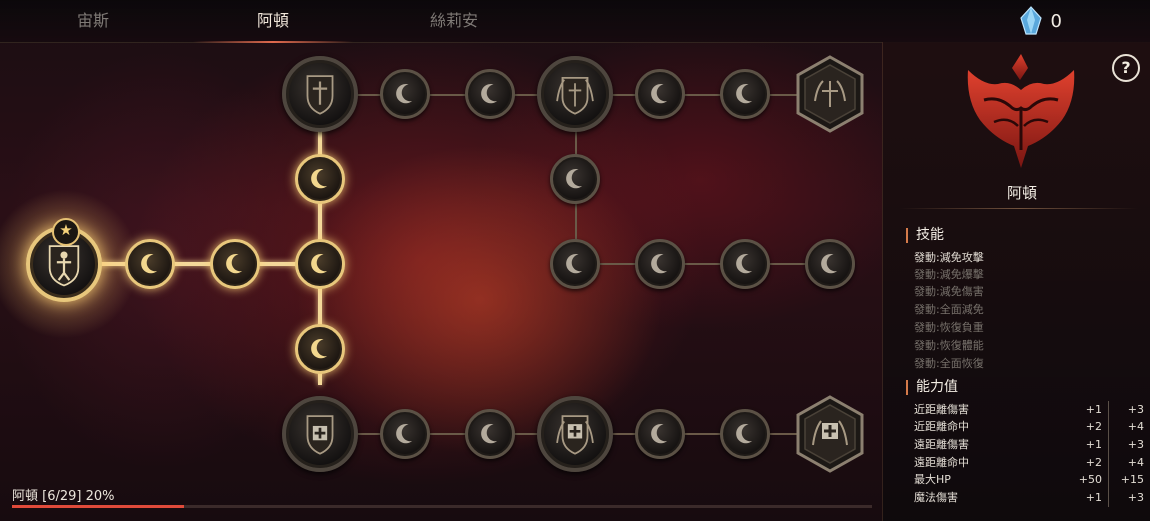  I want to click on shield-icon, so click(320, 95).